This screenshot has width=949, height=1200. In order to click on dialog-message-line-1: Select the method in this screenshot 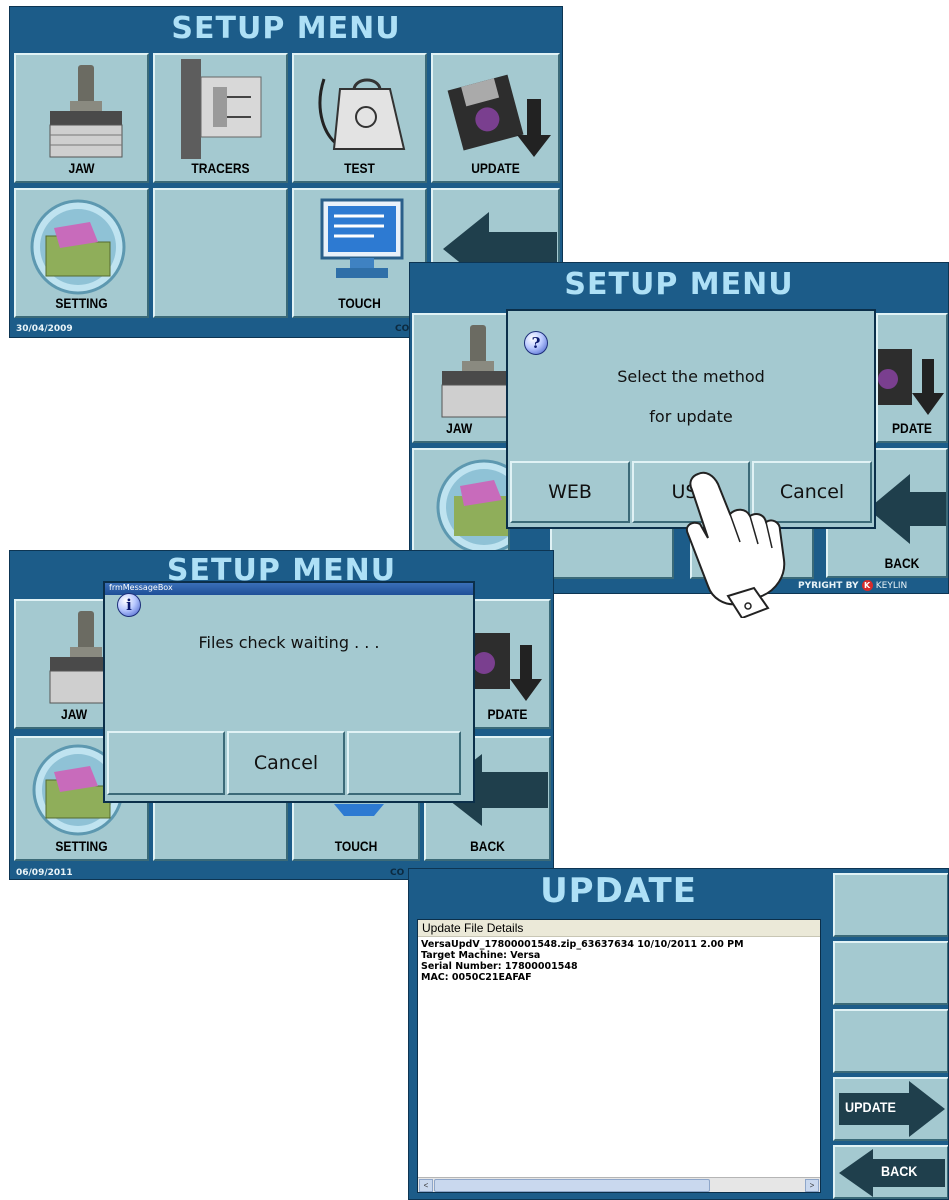, I will do `click(691, 376)`.